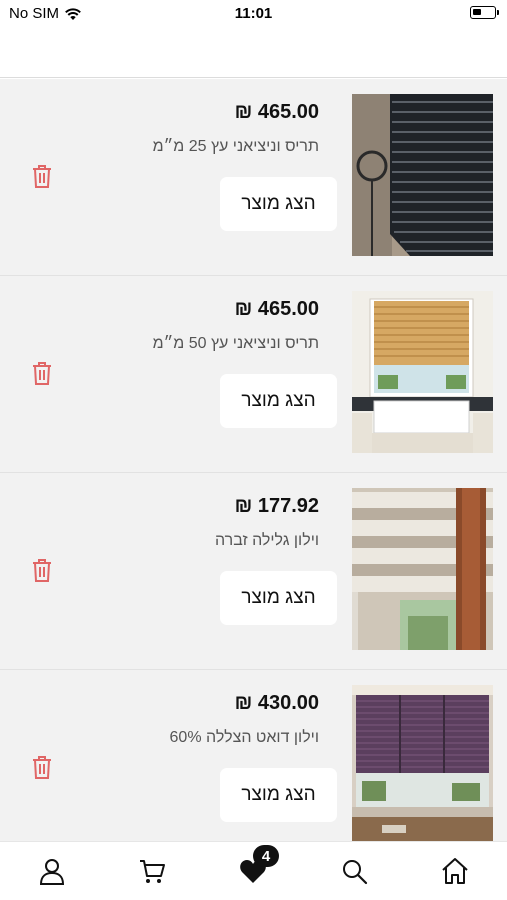  I want to click on bottom-tab-bar: 4, so click(253, 870).